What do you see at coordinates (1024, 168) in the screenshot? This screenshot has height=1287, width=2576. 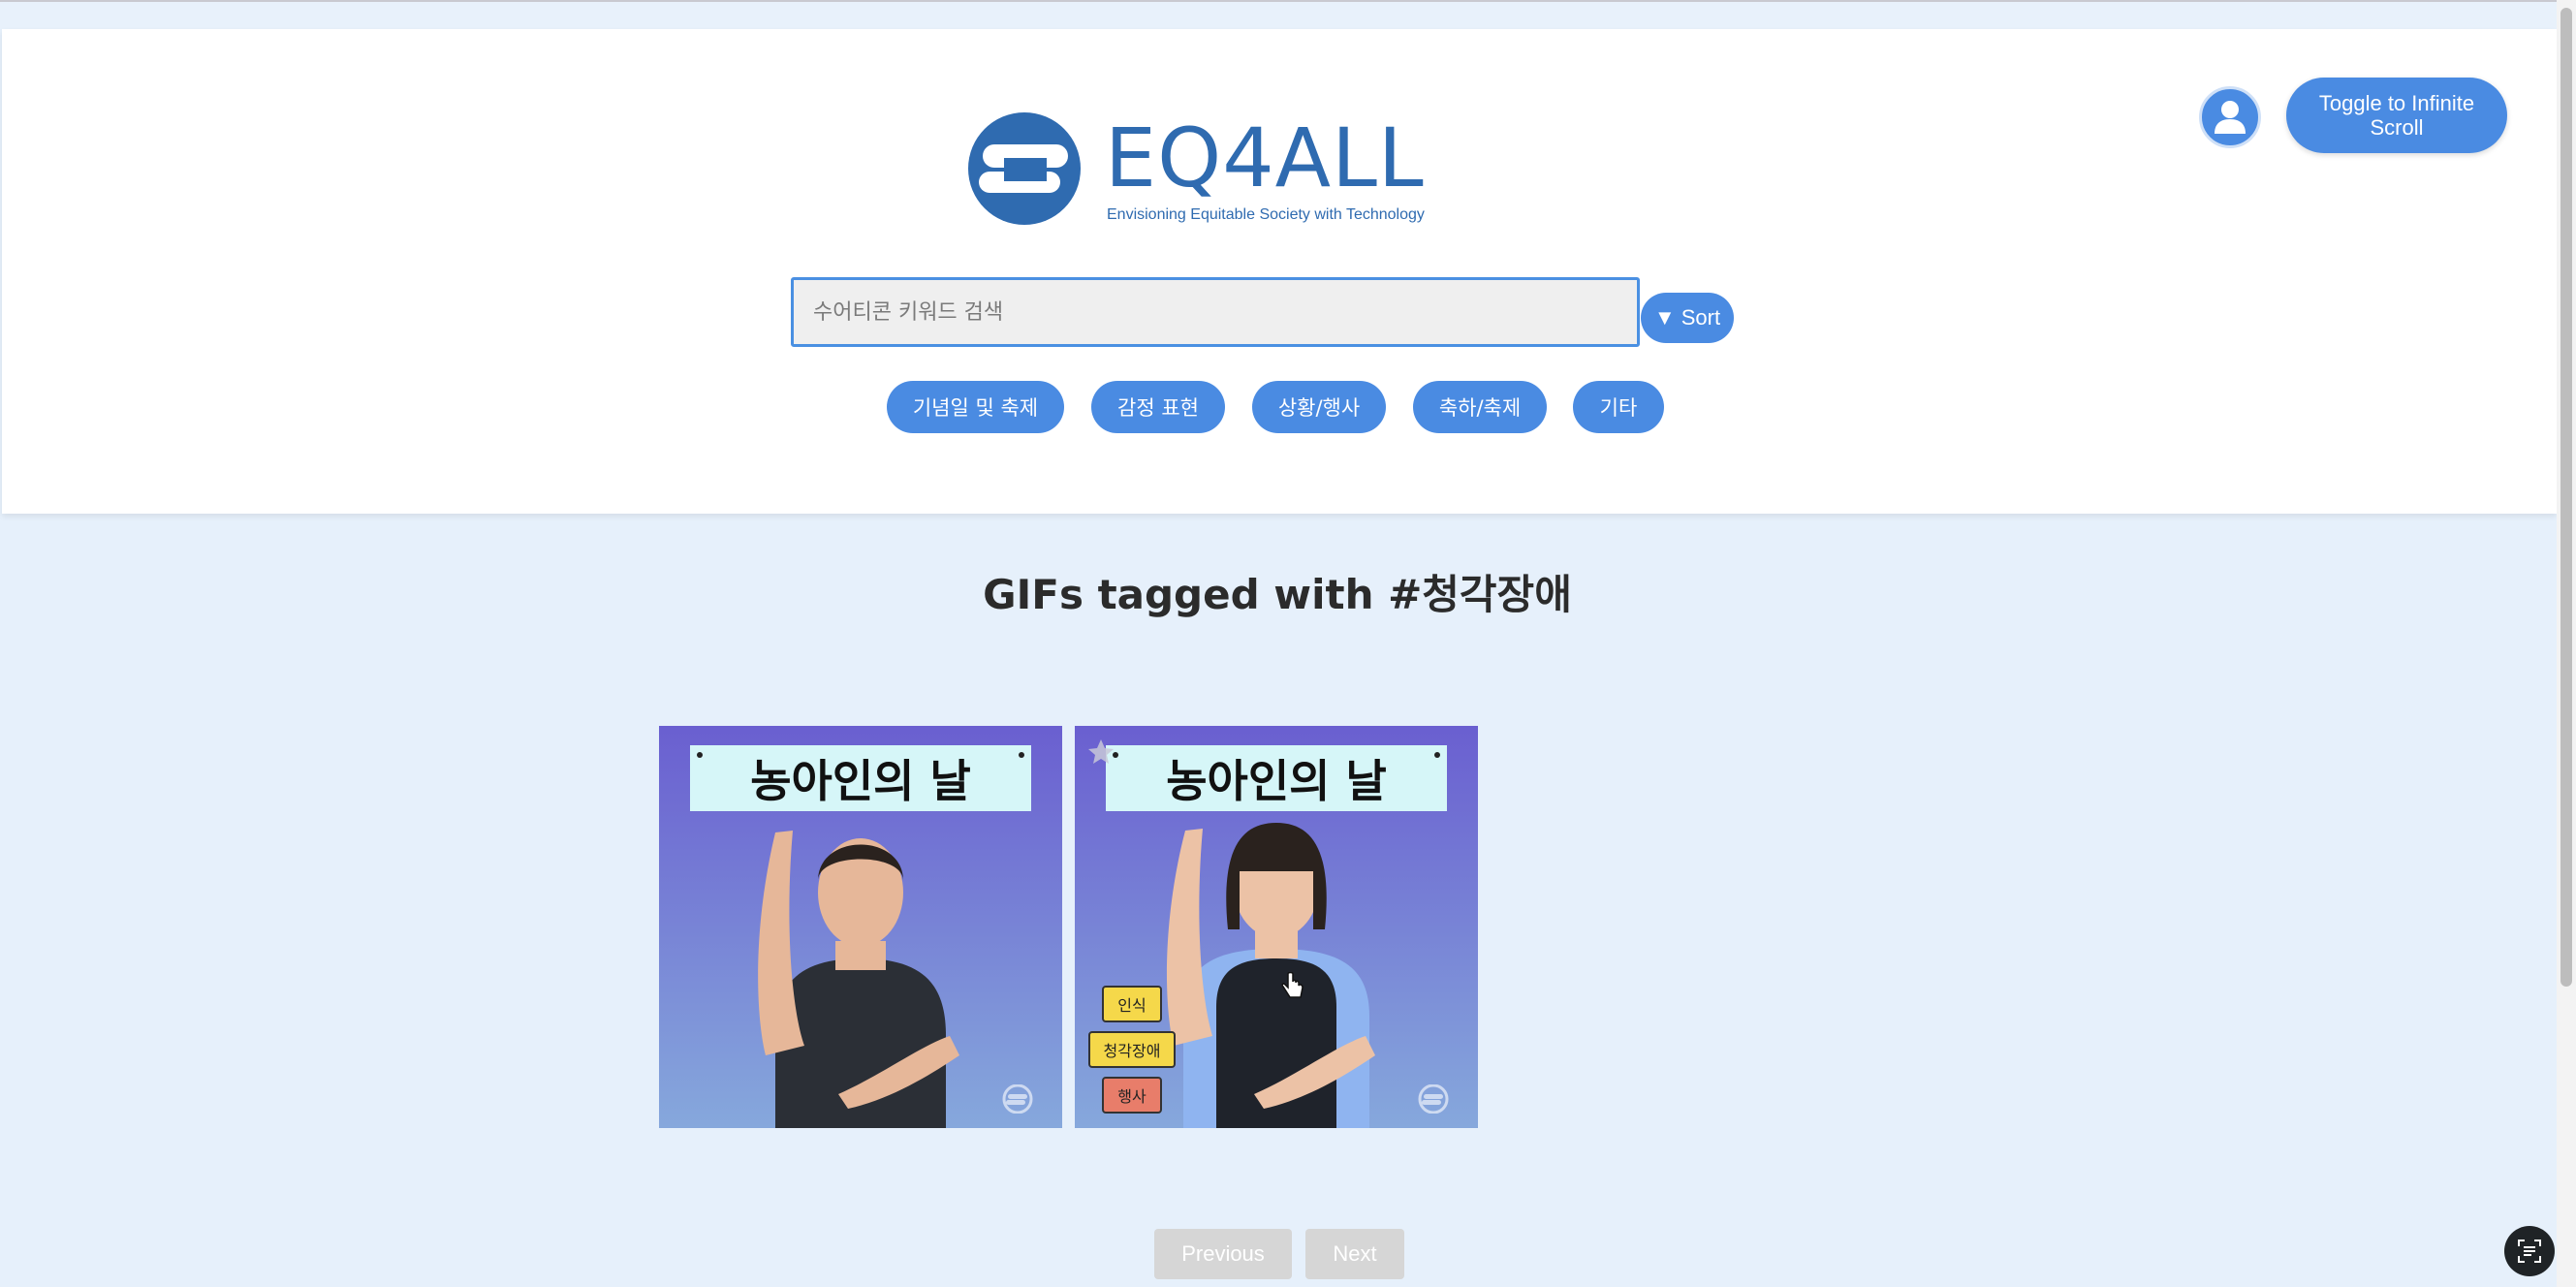 I see `logo-mark-icon` at bounding box center [1024, 168].